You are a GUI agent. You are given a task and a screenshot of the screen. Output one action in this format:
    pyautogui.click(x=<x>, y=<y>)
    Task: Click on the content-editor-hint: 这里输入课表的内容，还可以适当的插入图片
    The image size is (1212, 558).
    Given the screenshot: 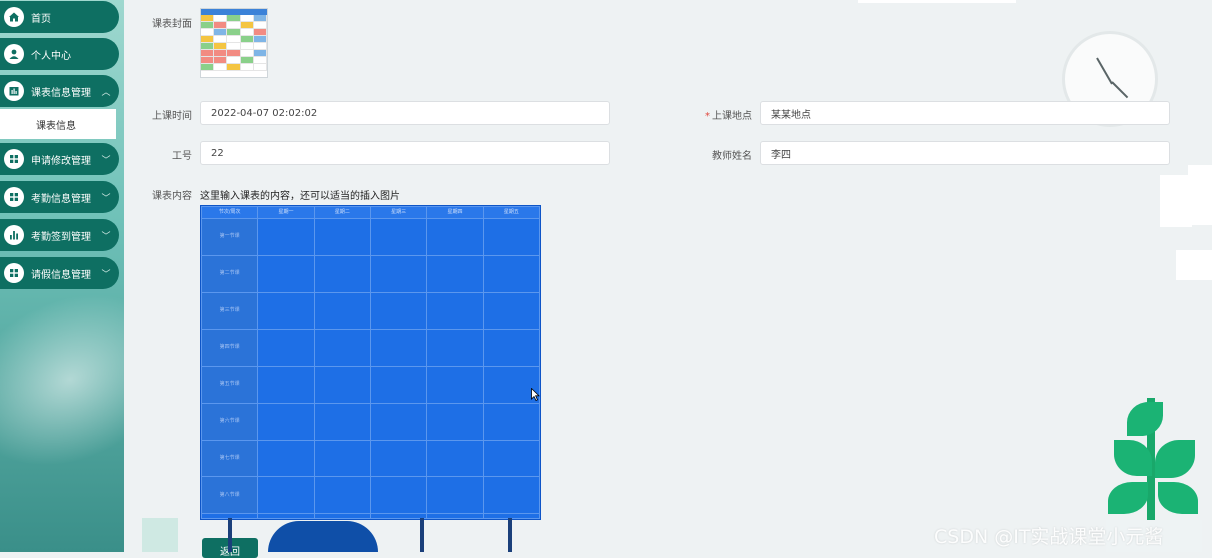 What is the action you would take?
    pyautogui.click(x=300, y=194)
    